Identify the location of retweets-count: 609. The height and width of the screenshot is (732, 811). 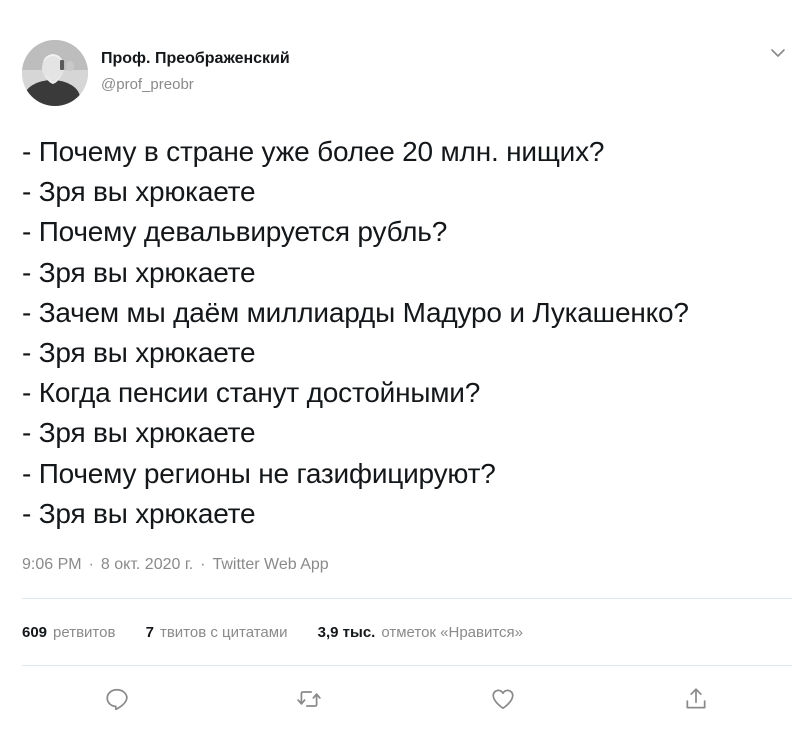
(35, 632).